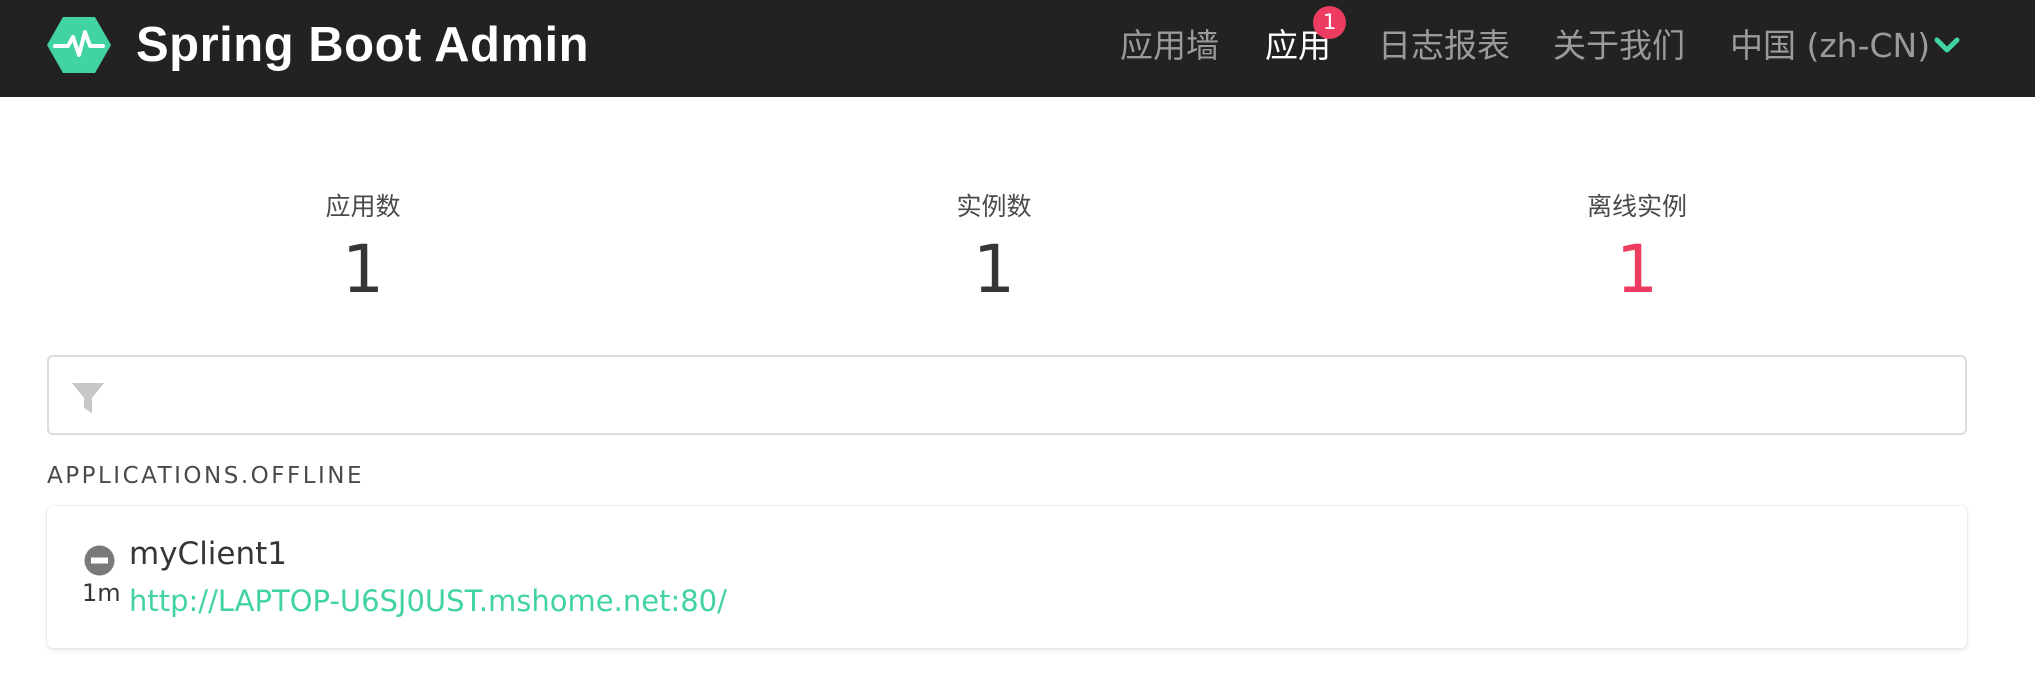 Image resolution: width=2035 pixels, height=675 pixels. Describe the element at coordinates (1636, 206) in the screenshot. I see `stat-offline-label: 离线实例` at that location.